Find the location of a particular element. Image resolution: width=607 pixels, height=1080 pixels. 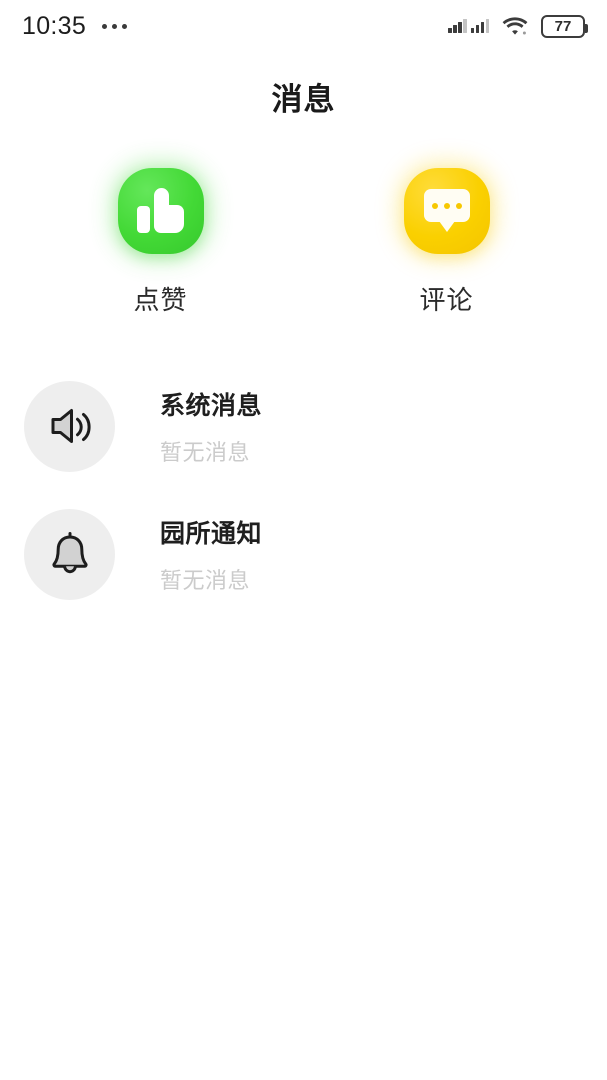

shortcut-label-likes: 点赞 is located at coordinates (160, 300).